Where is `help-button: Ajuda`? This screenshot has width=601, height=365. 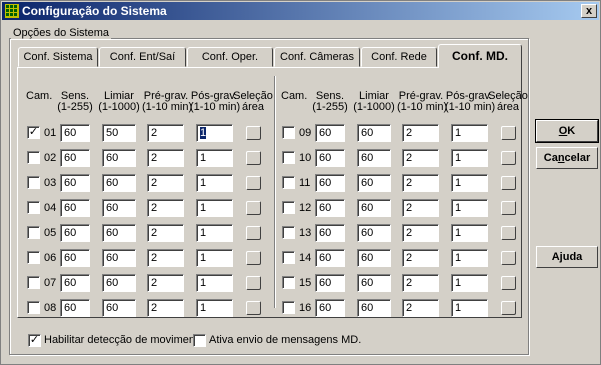 help-button: Ajuda is located at coordinates (567, 257).